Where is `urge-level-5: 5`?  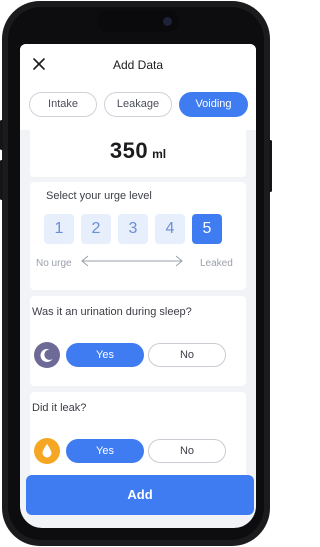 urge-level-5: 5 is located at coordinates (207, 229).